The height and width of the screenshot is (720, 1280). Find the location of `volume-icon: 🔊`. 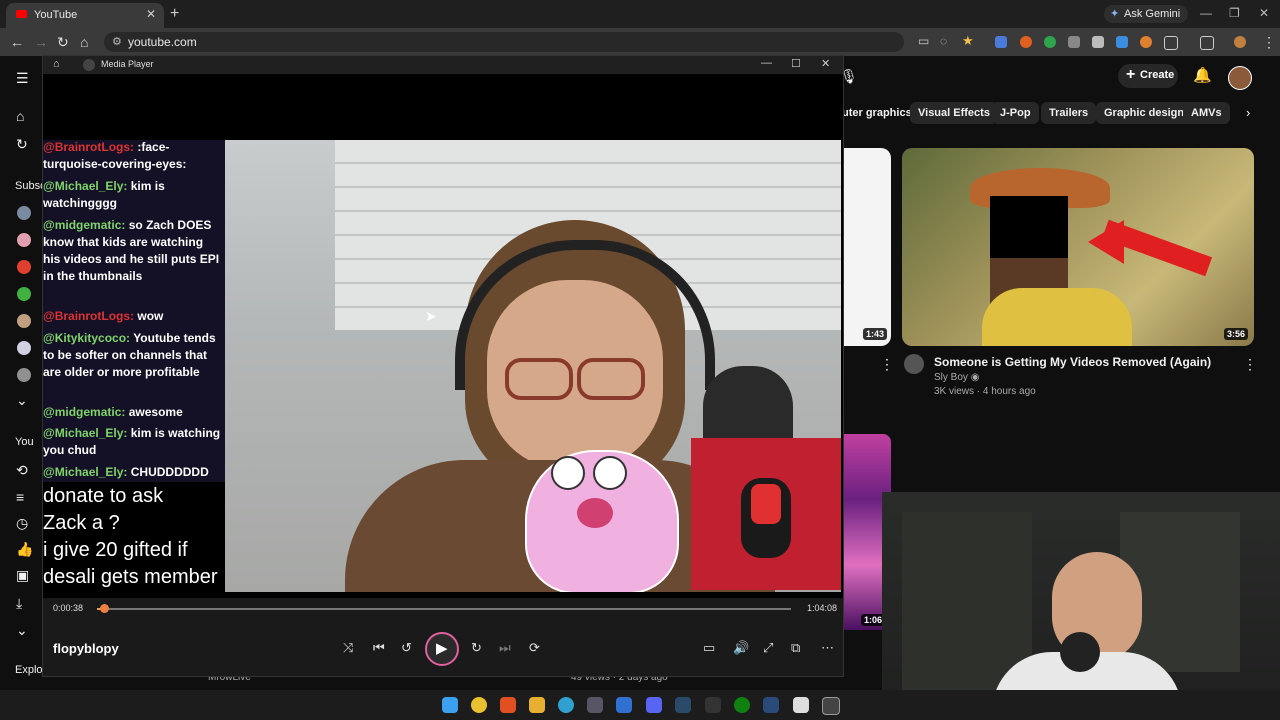

volume-icon: 🔊 is located at coordinates (741, 648).